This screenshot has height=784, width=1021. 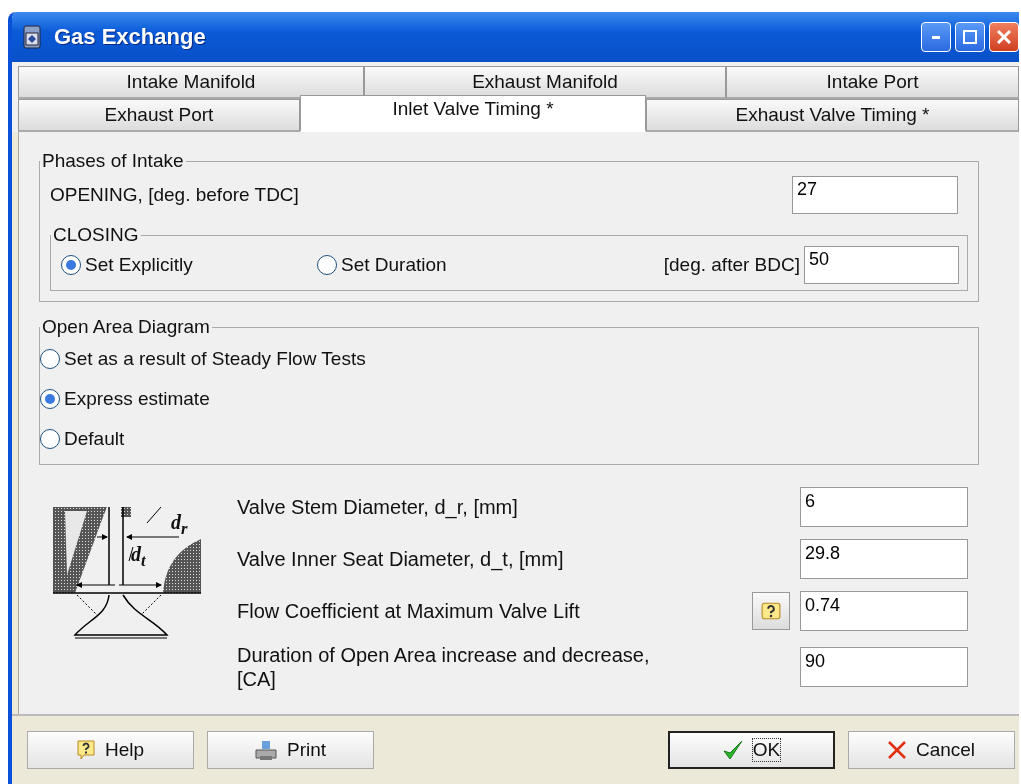 I want to click on radio-option: Set Duration, so click(x=490, y=265).